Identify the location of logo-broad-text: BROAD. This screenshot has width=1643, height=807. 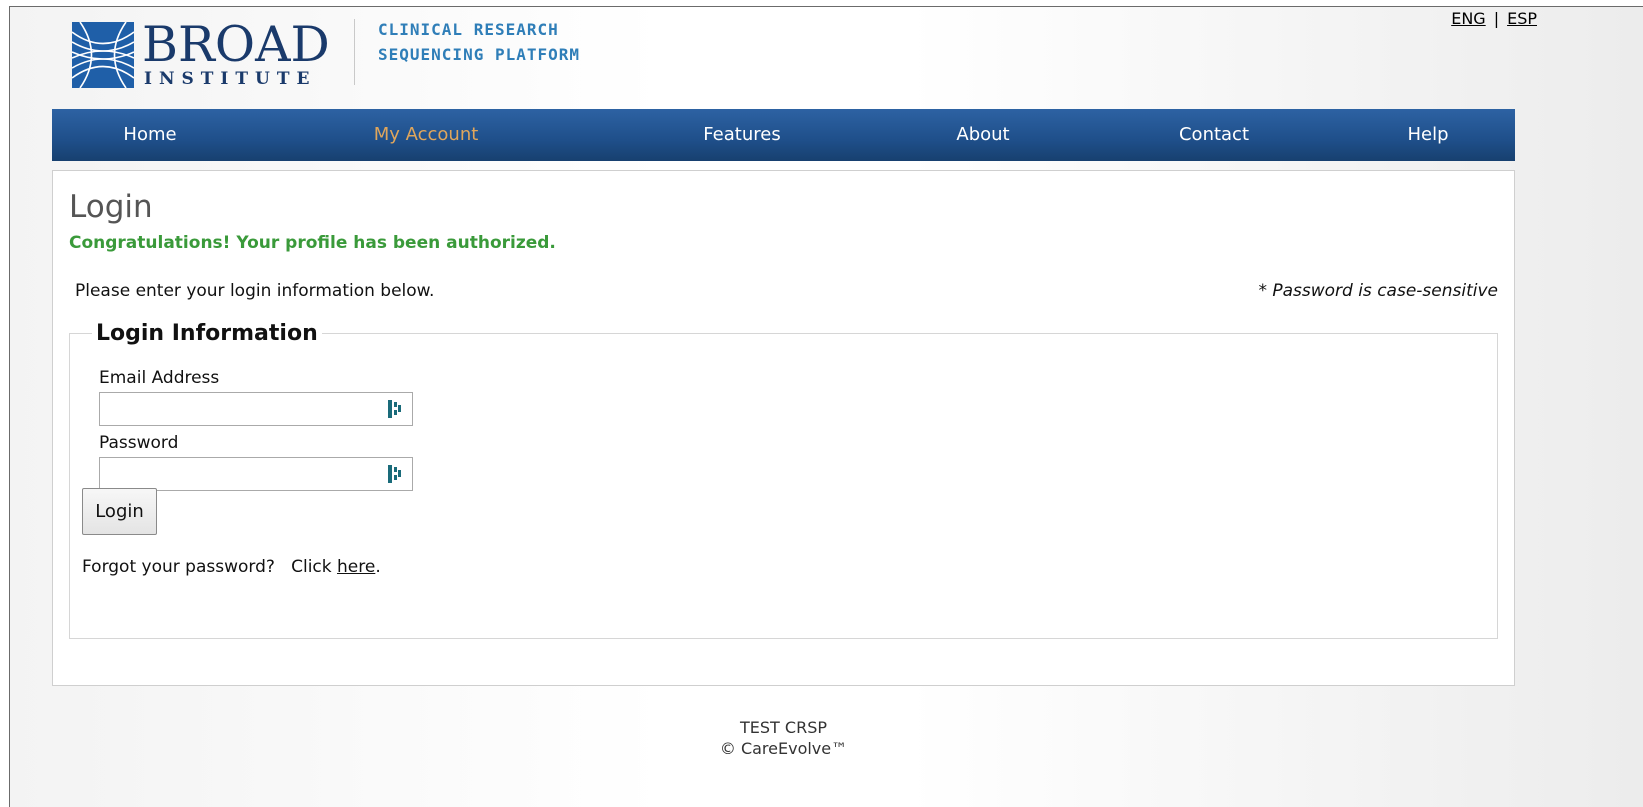
(236, 44).